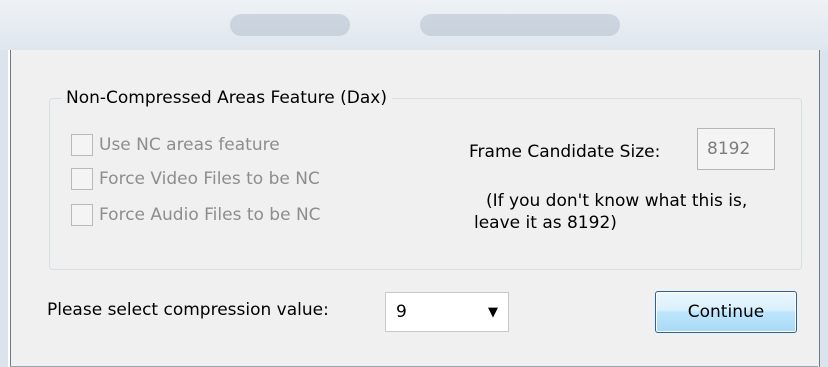  Describe the element at coordinates (824, 183) in the screenshot. I see `window-frame-right` at that location.